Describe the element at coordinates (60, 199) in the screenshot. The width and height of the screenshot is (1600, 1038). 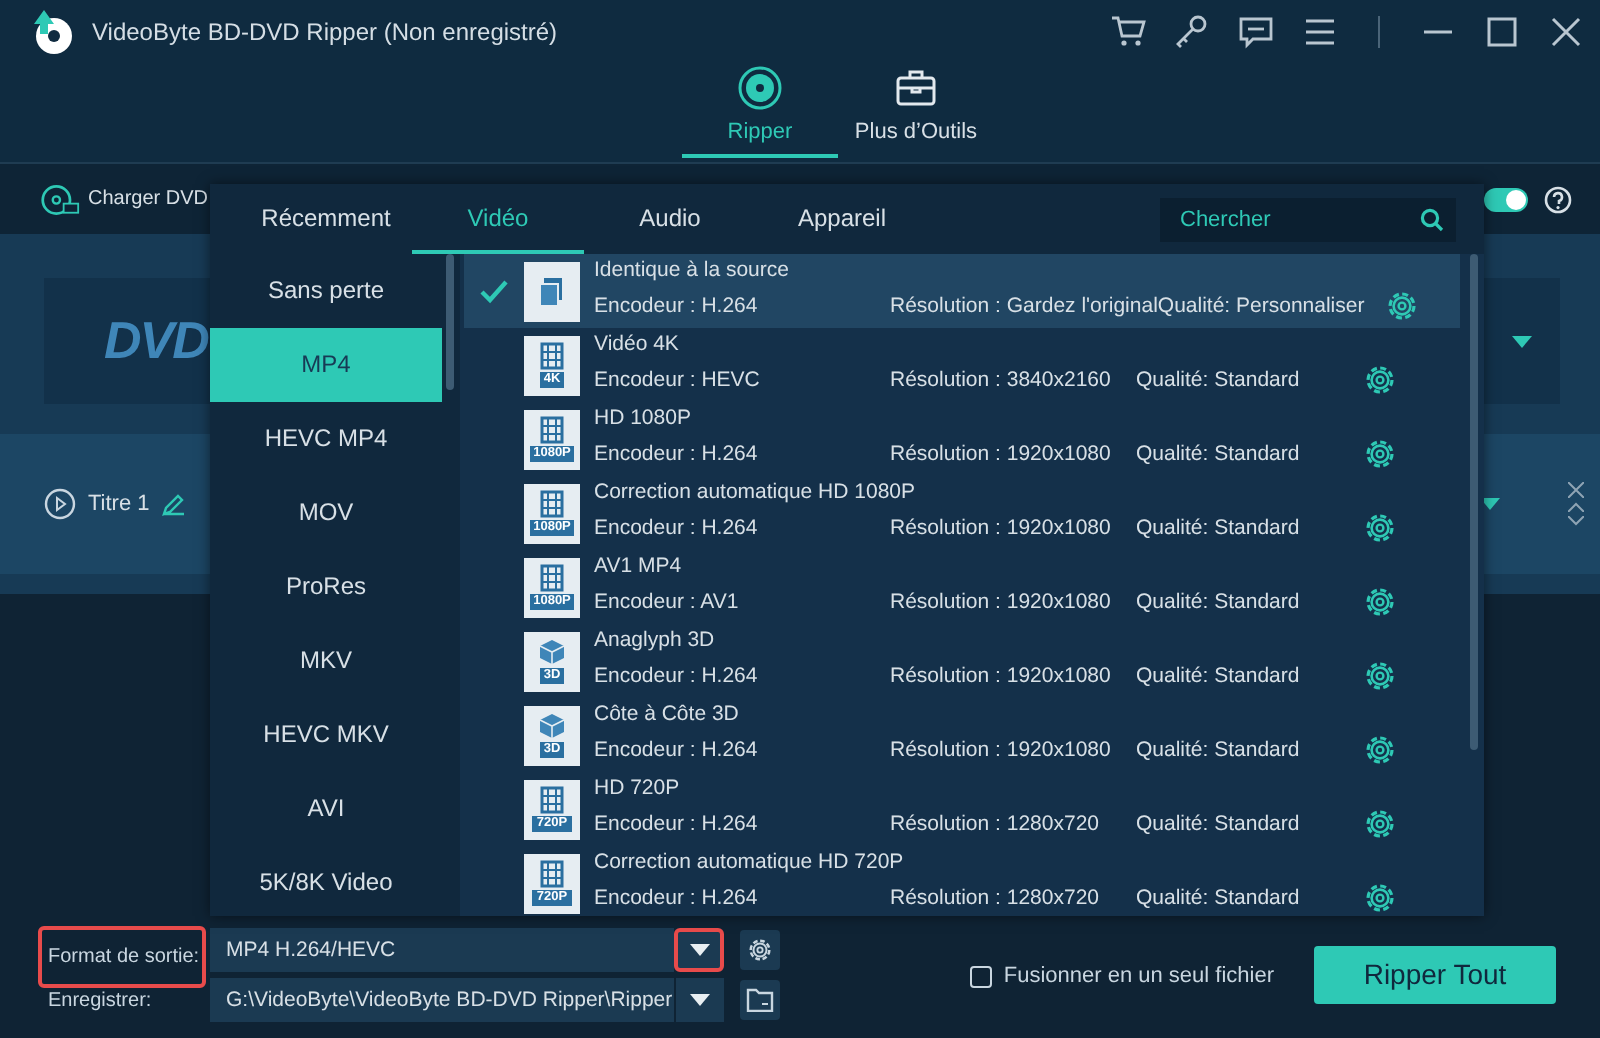
I see `disc-icon` at that location.